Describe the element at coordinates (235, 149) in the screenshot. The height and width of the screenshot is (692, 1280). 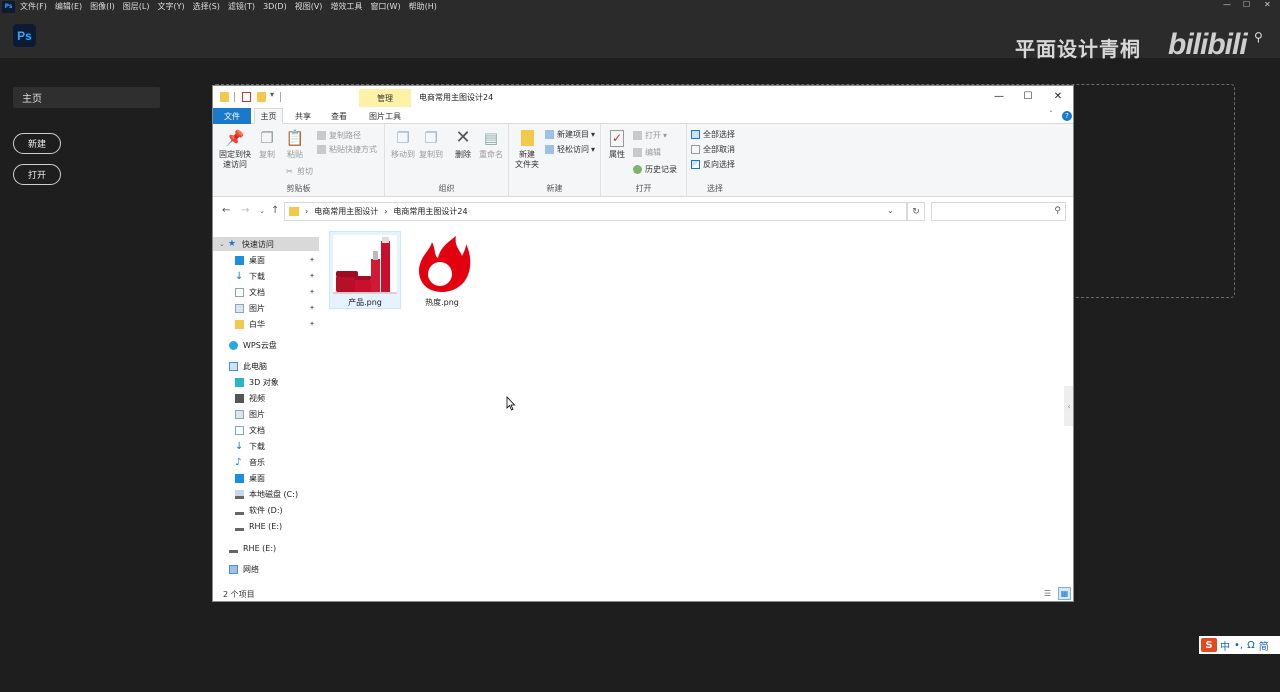
I see `pin-quick-access-button: 📌 固定到快 速访问` at that location.